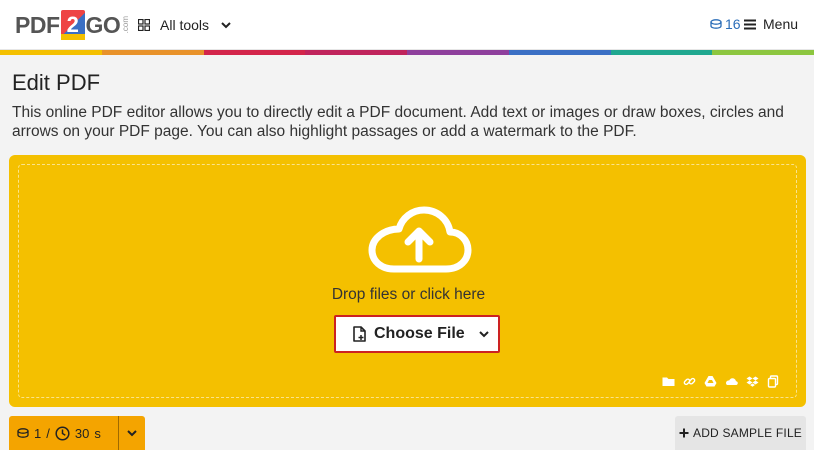 The height and width of the screenshot is (450, 814). I want to click on choose-file-main: Choose File, so click(403, 334).